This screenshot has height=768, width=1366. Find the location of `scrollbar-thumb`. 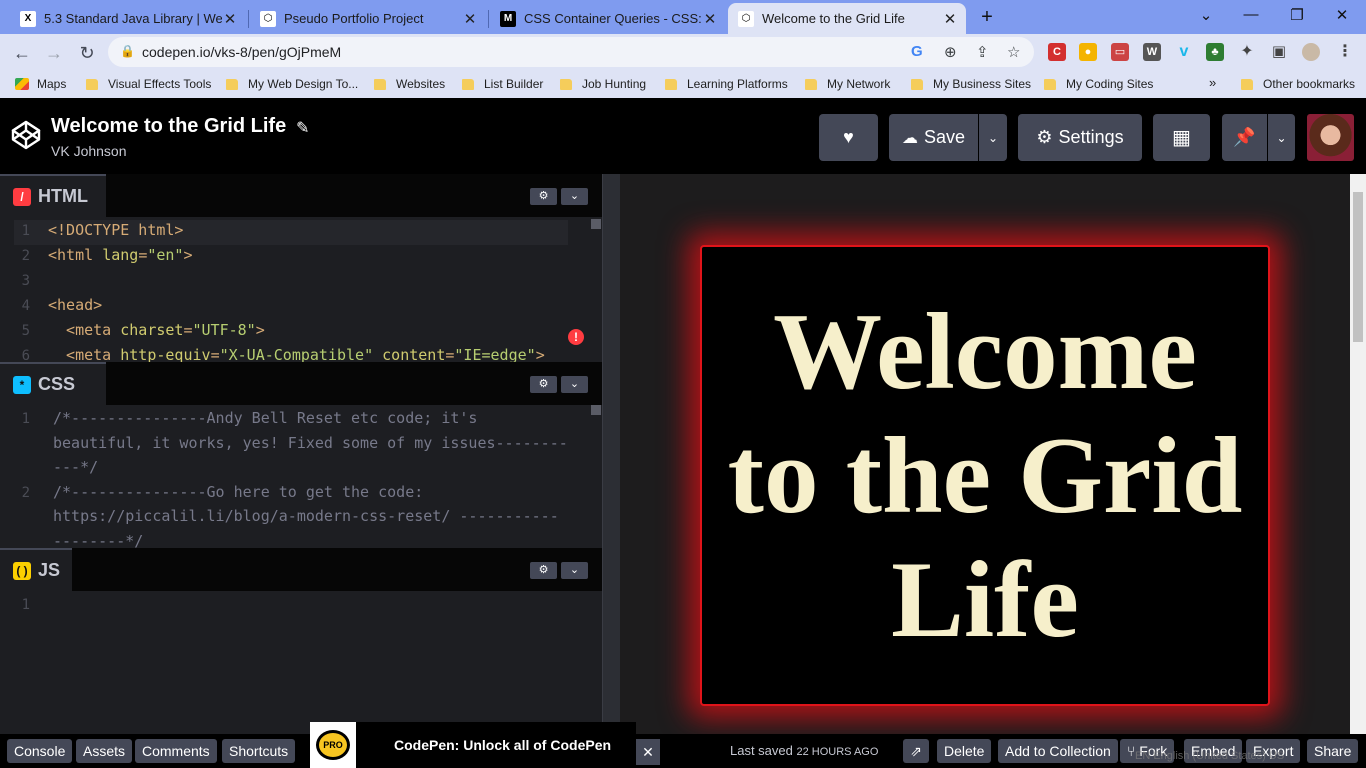

scrollbar-thumb is located at coordinates (1358, 267).